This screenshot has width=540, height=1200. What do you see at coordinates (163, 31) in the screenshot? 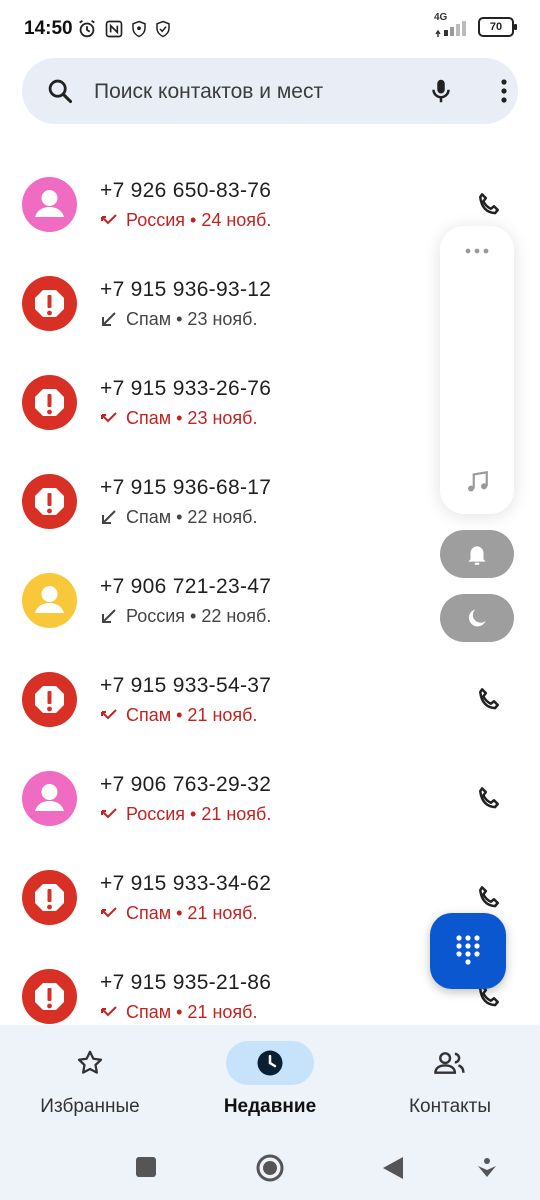
I see `shield-check-icon` at bounding box center [163, 31].